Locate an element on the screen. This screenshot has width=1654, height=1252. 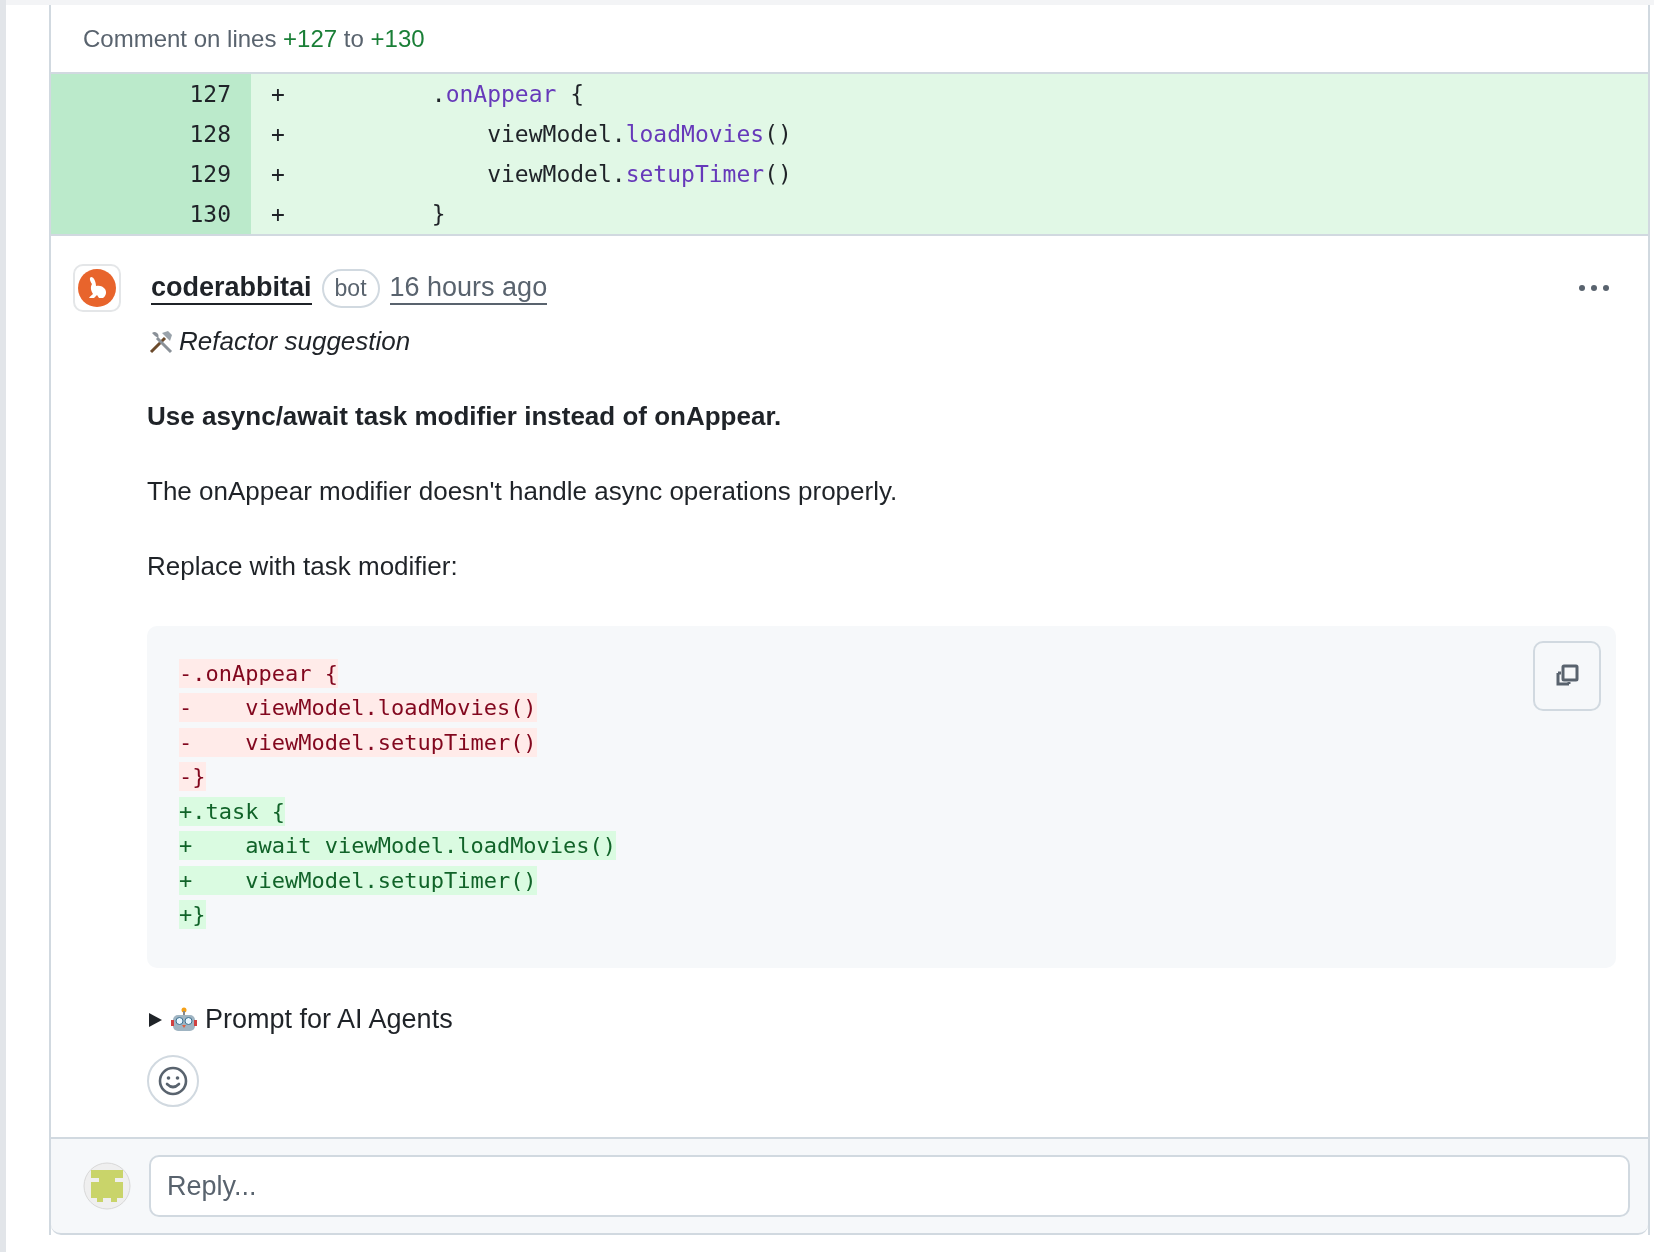
line-number: 130 is located at coordinates (151, 214).